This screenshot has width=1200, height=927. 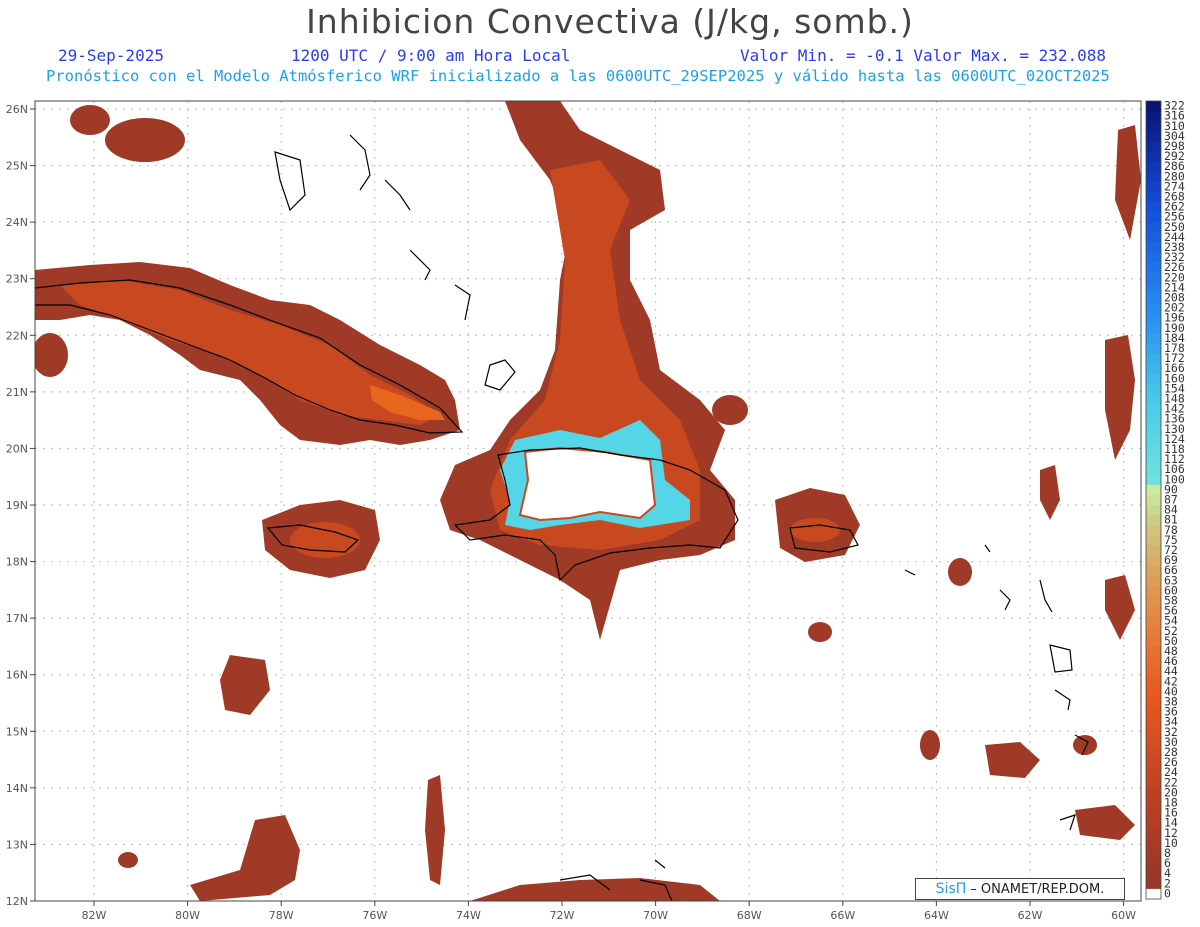 I want to click on sispi-logo-text: SisΠ, so click(x=951, y=889).